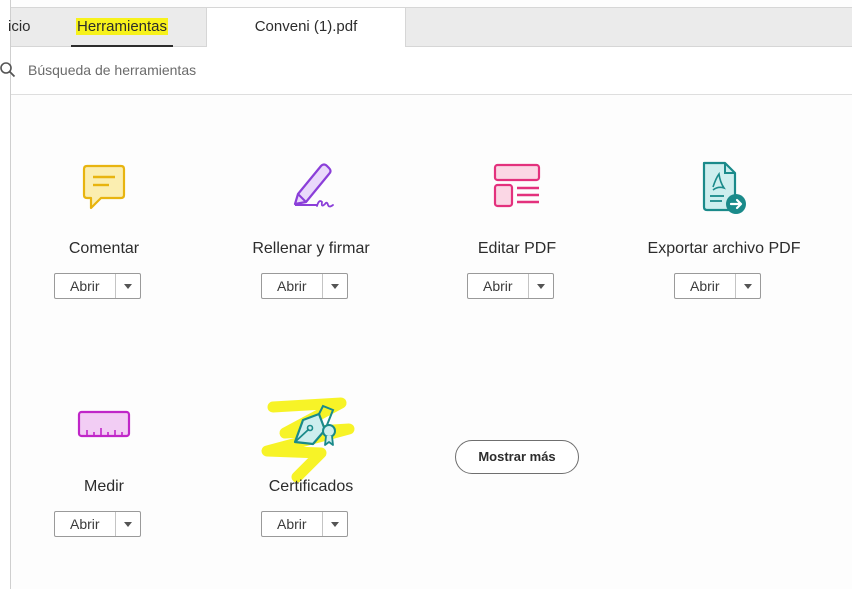 This screenshot has height=589, width=852. What do you see at coordinates (104, 190) in the screenshot?
I see `comment-icon` at bounding box center [104, 190].